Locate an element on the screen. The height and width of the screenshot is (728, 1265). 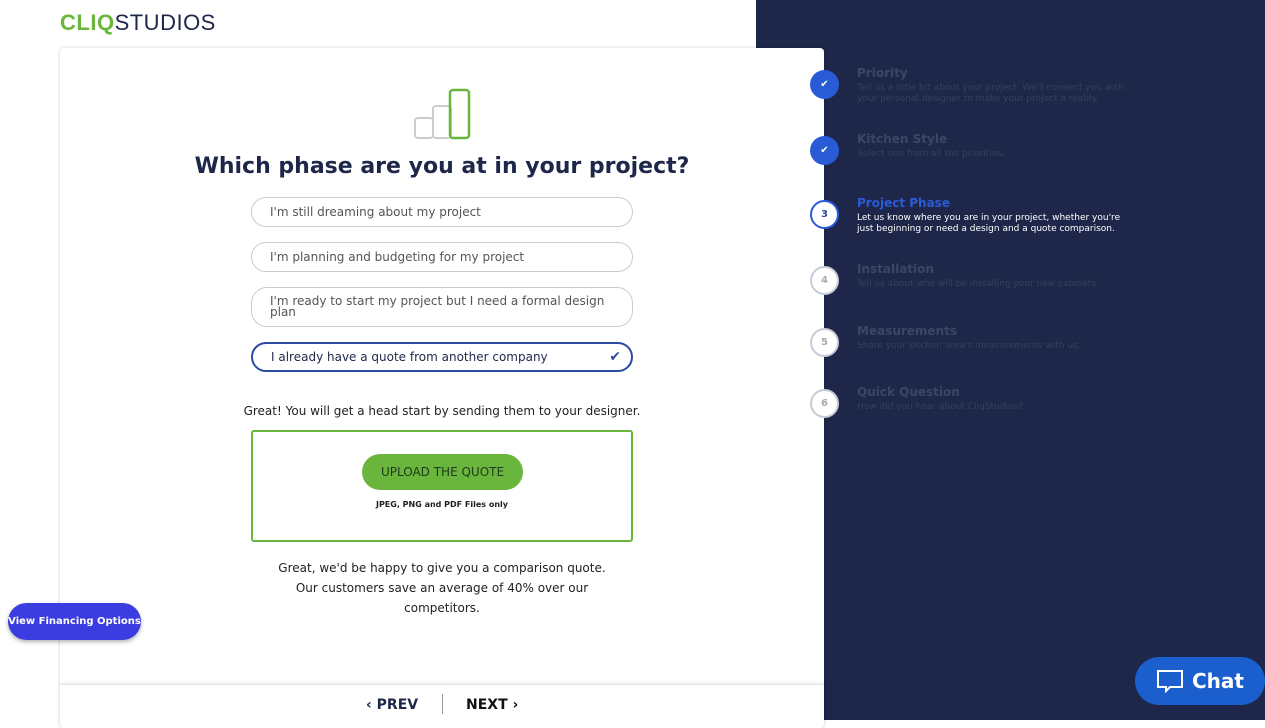
question-title: Which phase are you at in your project? is located at coordinates (442, 166).